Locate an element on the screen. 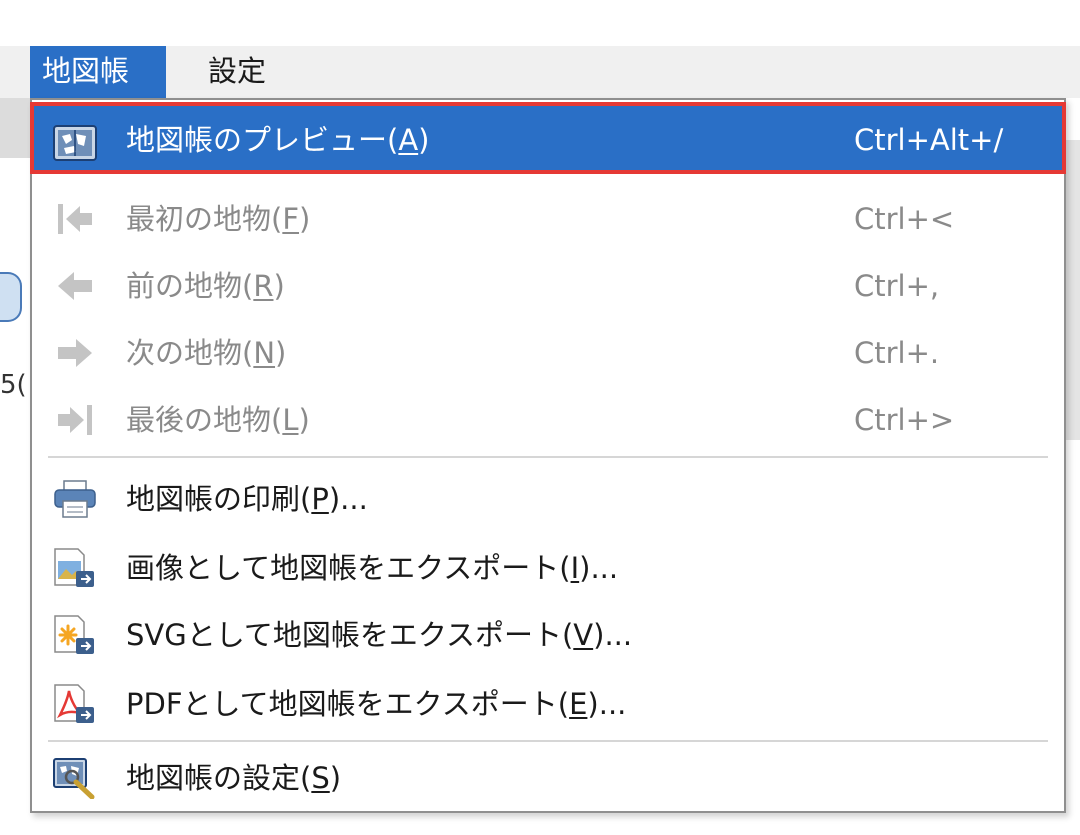 The width and height of the screenshot is (1080, 835). menu-item-shortcut: Ctrl+Alt+/ is located at coordinates (929, 140).